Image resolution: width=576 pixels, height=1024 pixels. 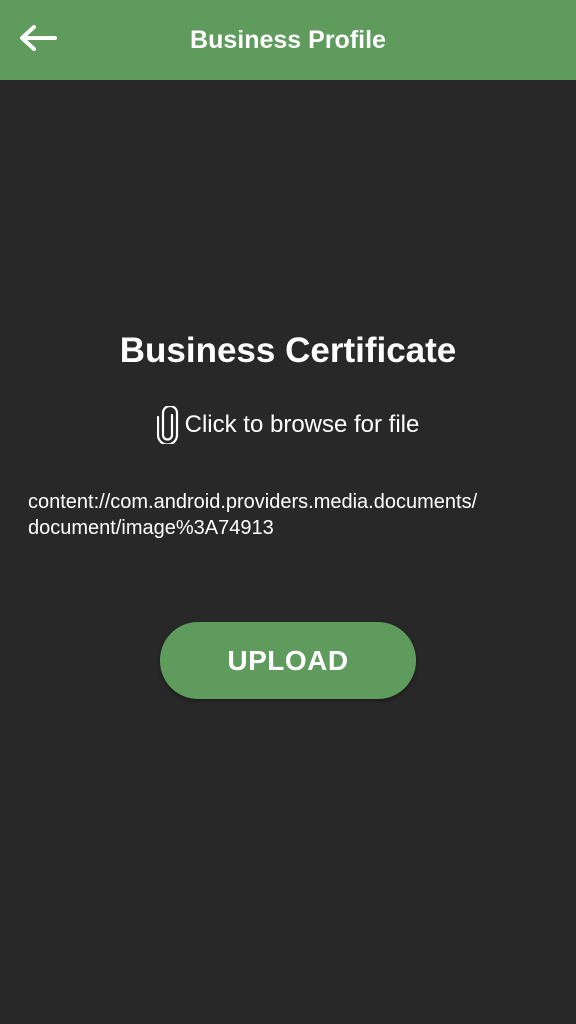 I want to click on upload-button: UPLOAD, so click(x=288, y=660).